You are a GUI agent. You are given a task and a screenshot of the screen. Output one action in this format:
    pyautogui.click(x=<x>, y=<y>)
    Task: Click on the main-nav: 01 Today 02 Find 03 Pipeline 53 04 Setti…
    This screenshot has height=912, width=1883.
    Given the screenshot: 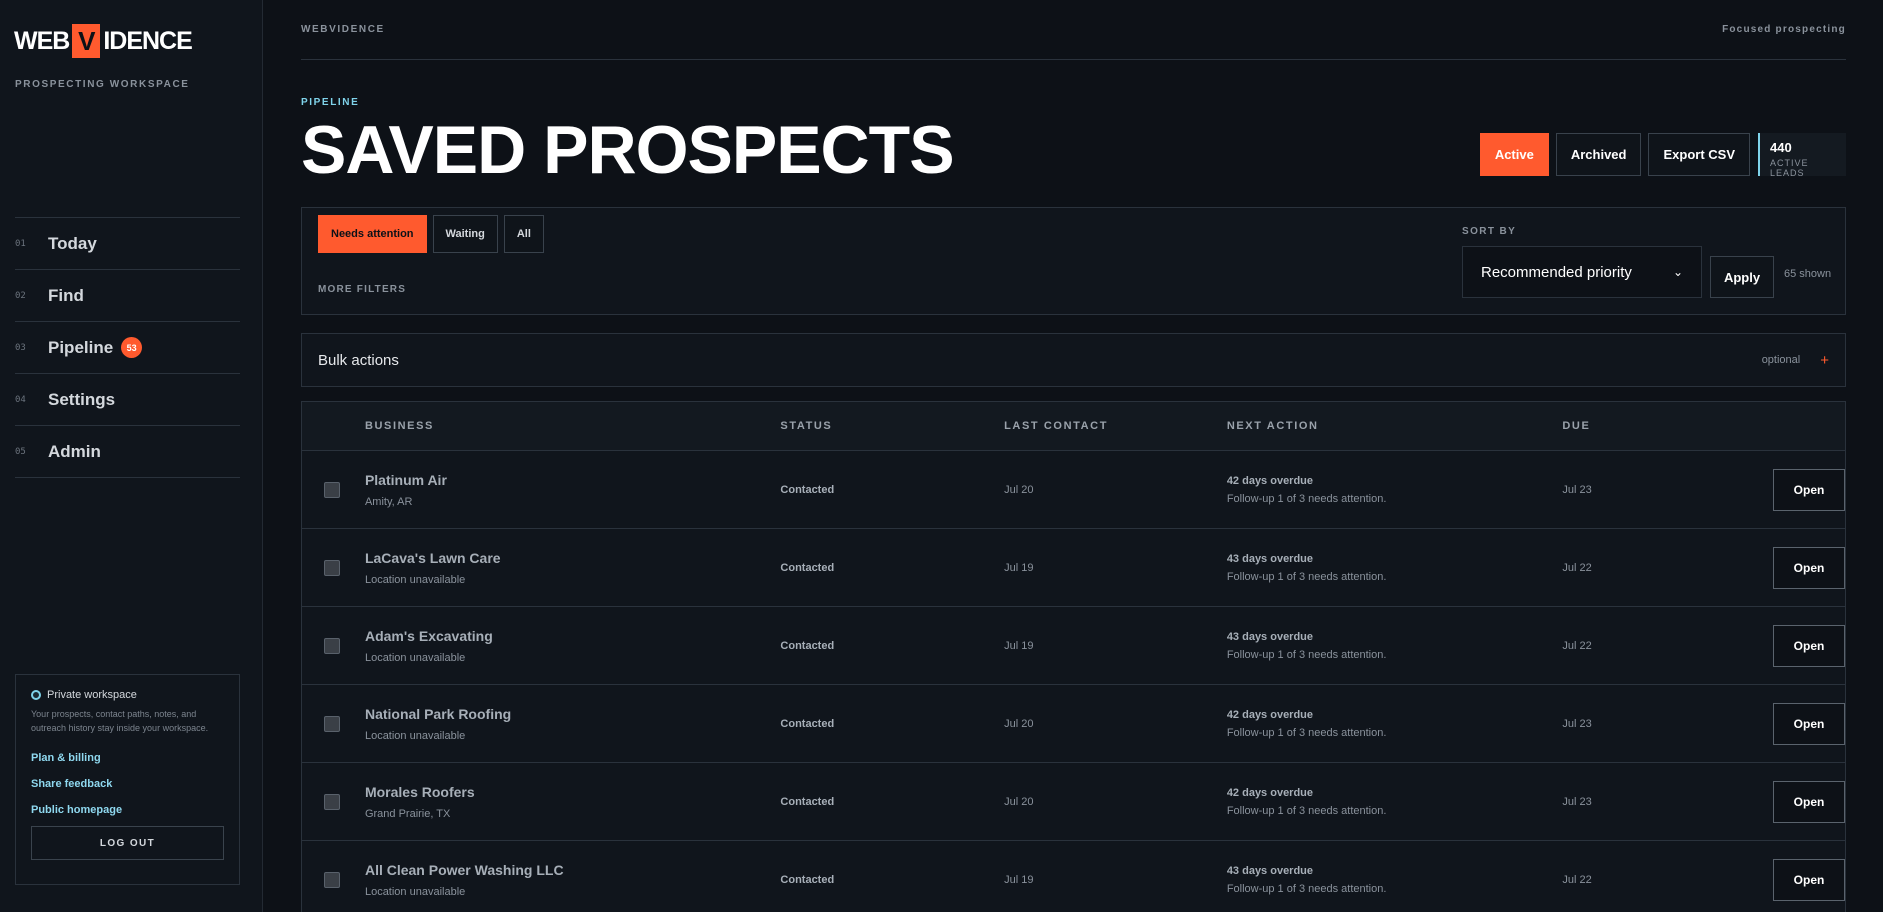 What is the action you would take?
    pyautogui.click(x=127, y=347)
    